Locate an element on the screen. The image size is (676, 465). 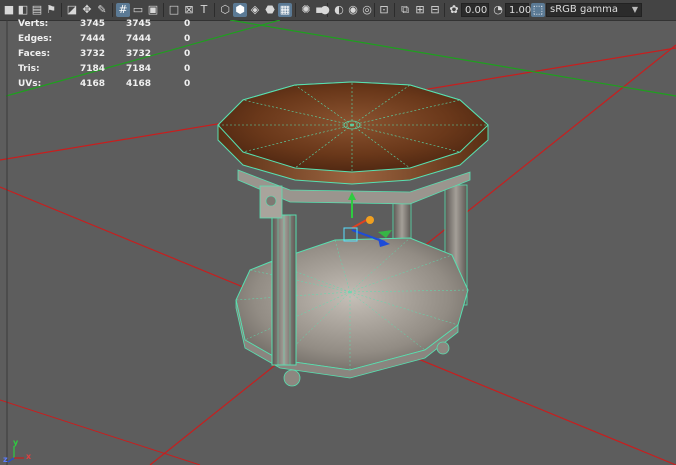
bookmark-icon: ⚑ is located at coordinates (51, 10).